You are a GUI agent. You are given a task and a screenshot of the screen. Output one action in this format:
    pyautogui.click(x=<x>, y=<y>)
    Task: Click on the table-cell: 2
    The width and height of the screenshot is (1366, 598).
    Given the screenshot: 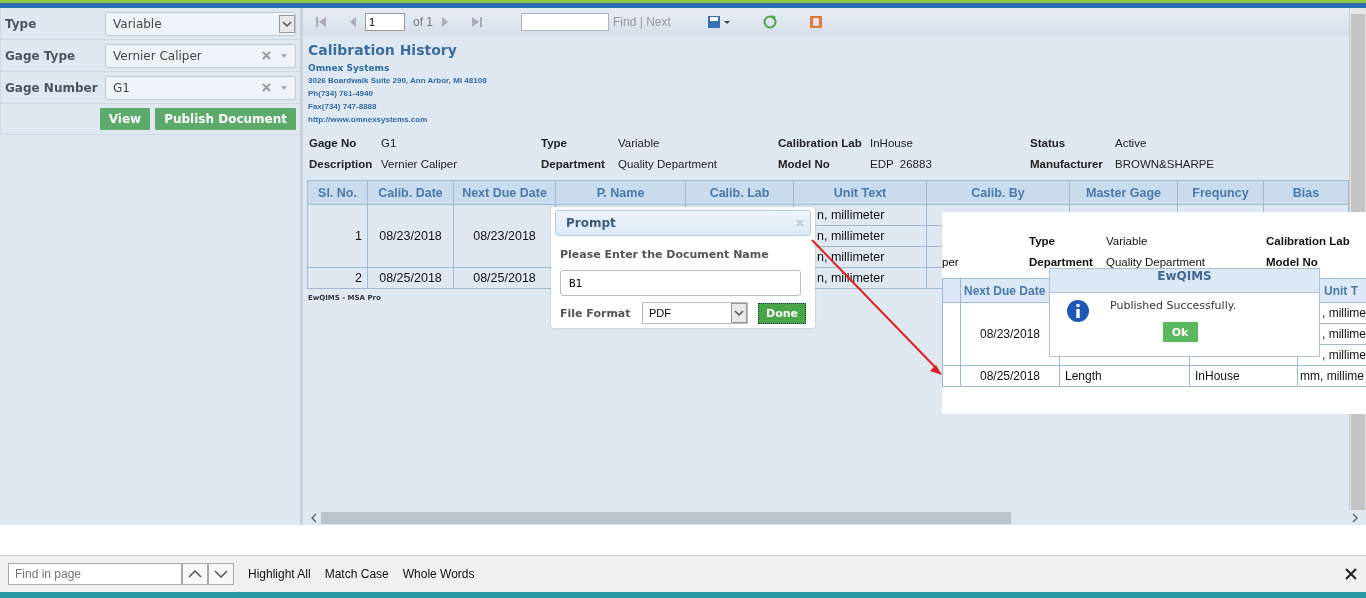 What is the action you would take?
    pyautogui.click(x=337, y=278)
    